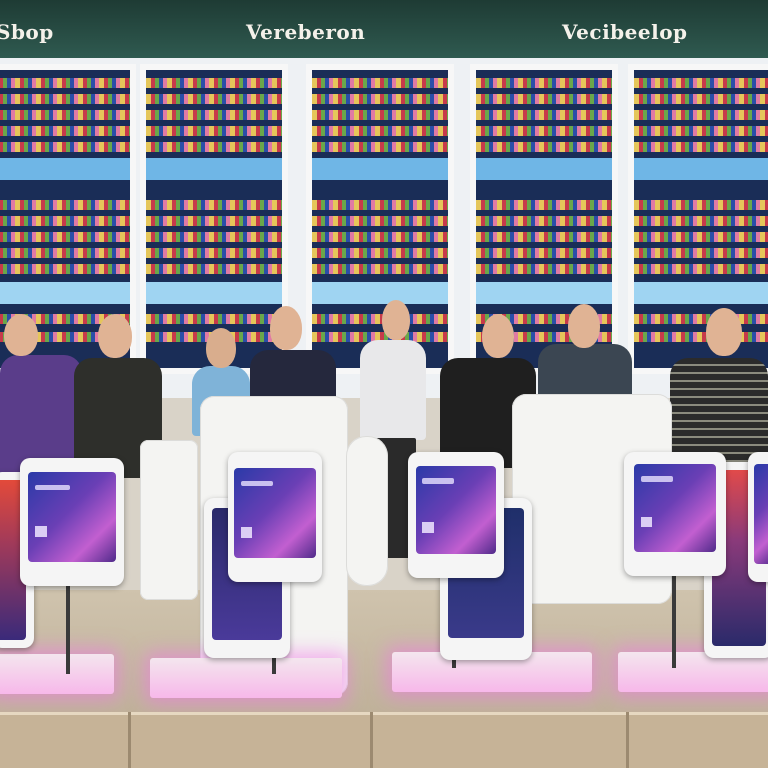  What do you see at coordinates (27, 32) in the screenshot?
I see `store-sign-left: Sbop` at bounding box center [27, 32].